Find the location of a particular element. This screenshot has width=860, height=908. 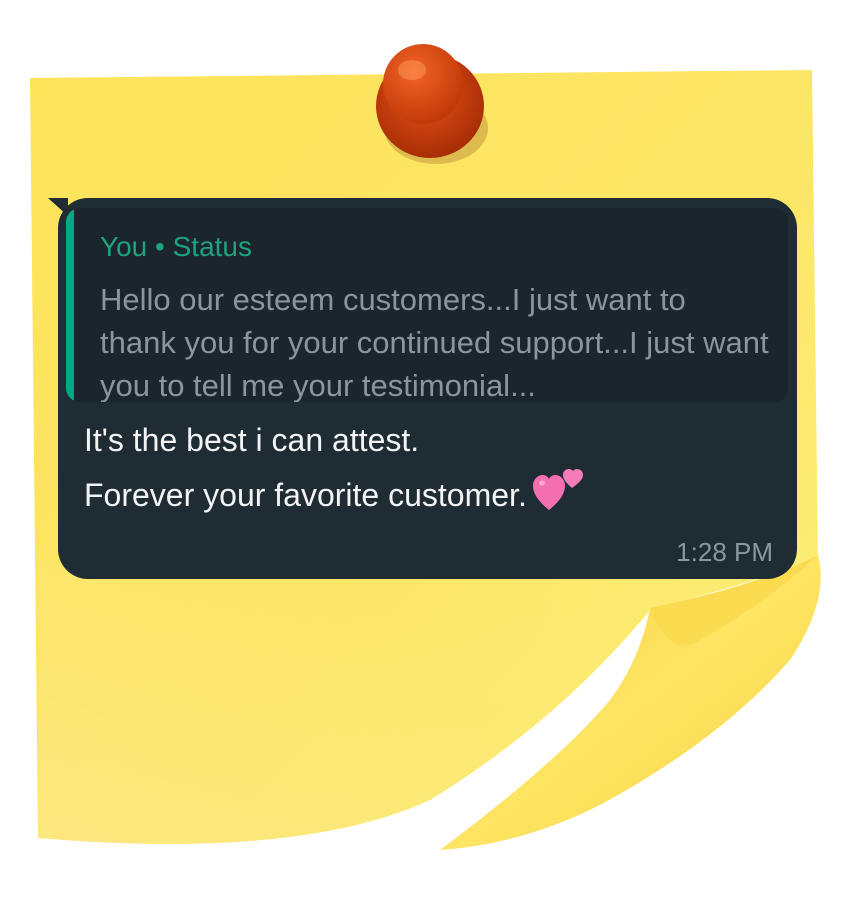

quote-accent-bar is located at coordinates (70, 305).